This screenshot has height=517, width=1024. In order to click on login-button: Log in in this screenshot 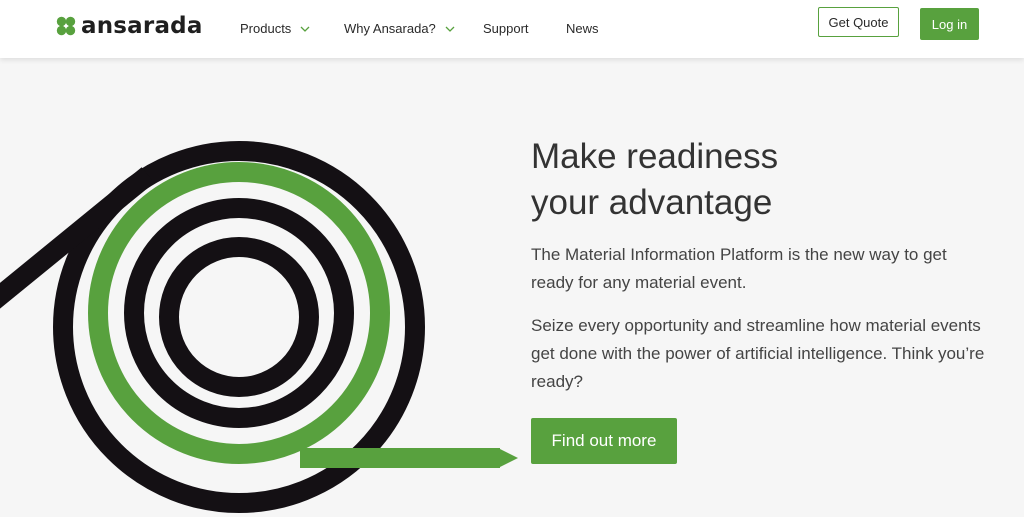, I will do `click(949, 24)`.